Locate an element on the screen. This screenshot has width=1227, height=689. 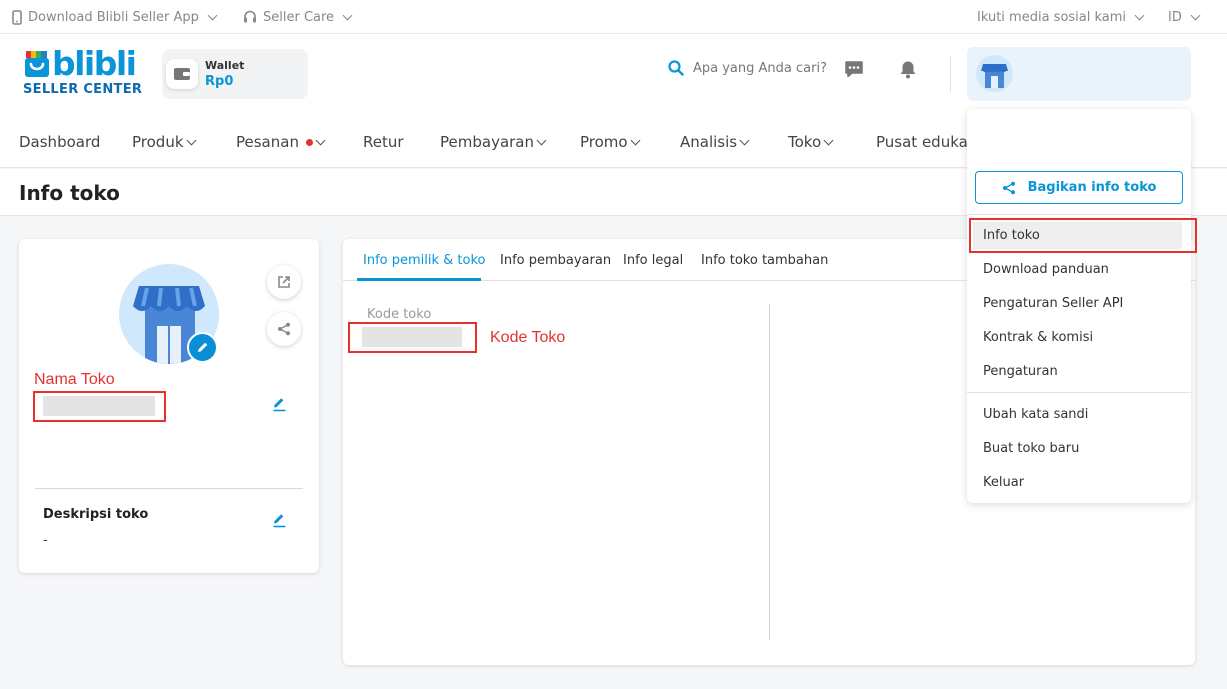
language-dropdown: ID is located at coordinates (1184, 17).